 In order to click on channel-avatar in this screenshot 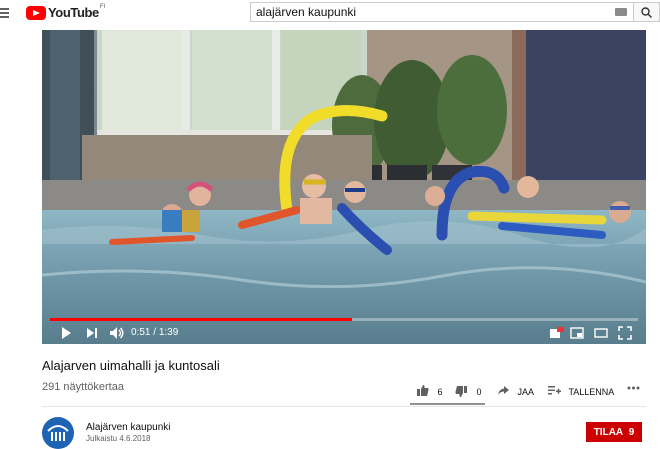, I will do `click(58, 433)`.